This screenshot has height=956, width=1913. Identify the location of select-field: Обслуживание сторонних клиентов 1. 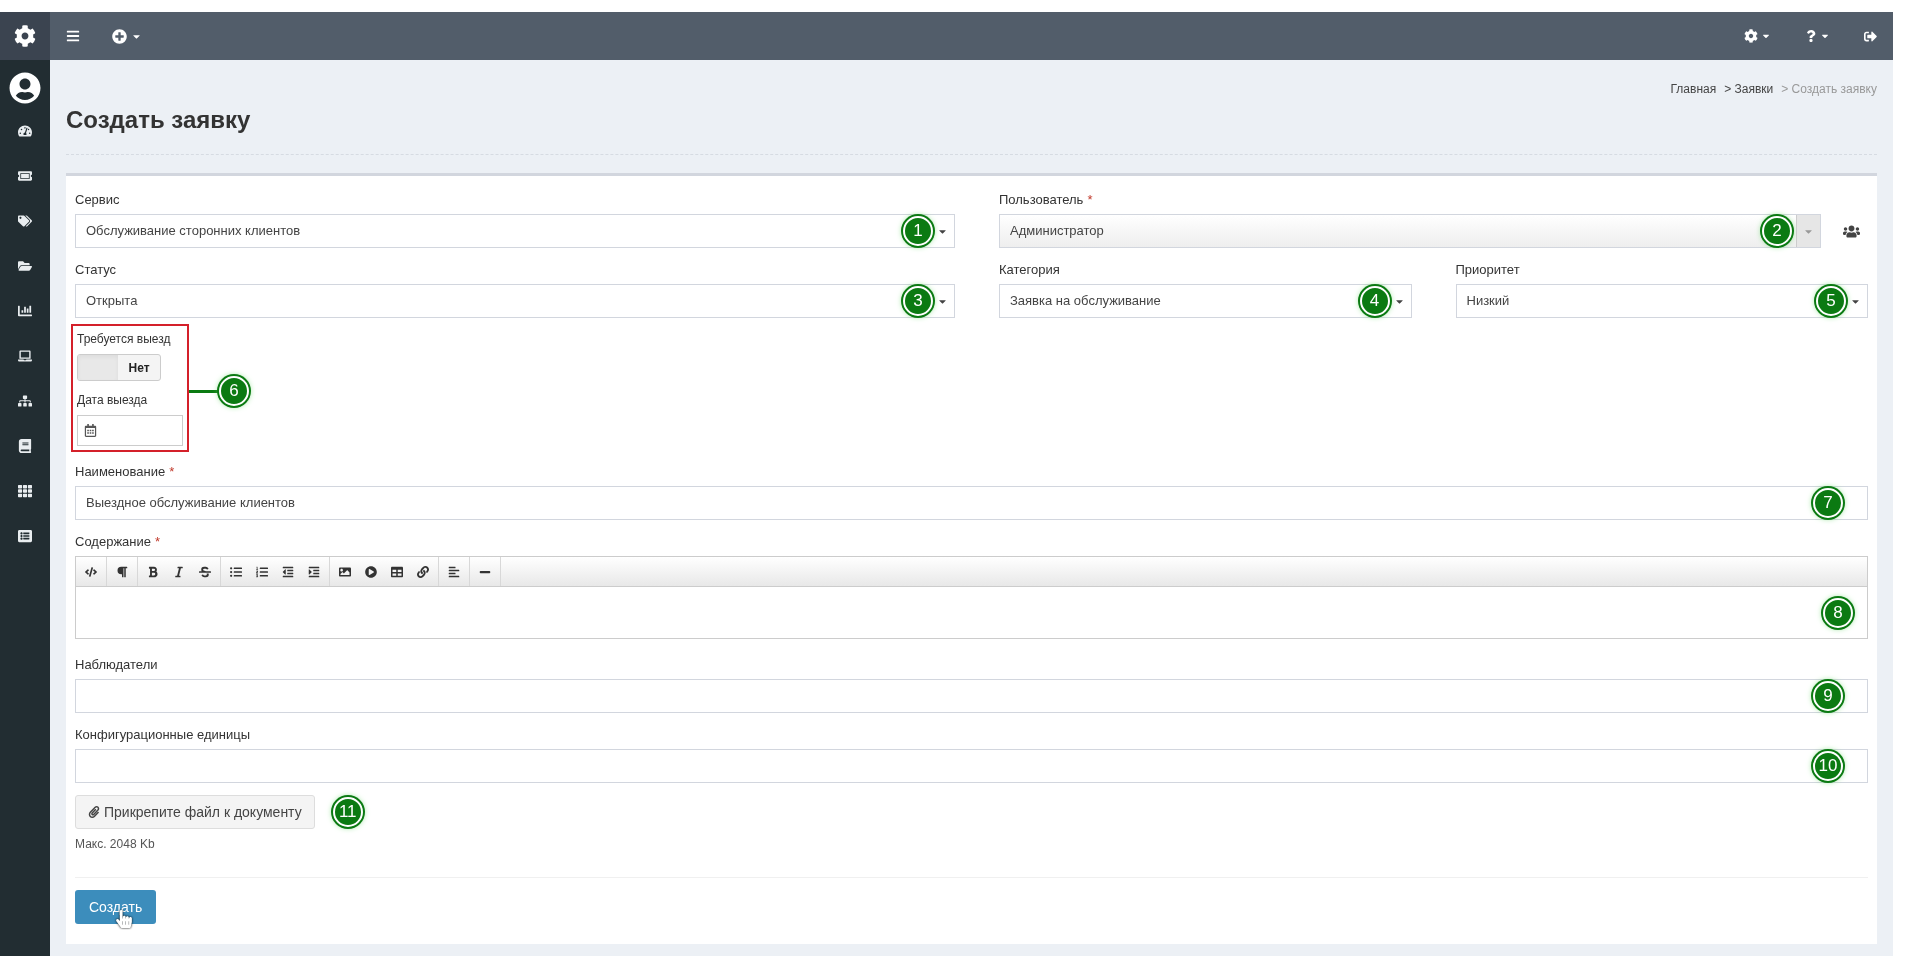
(515, 231).